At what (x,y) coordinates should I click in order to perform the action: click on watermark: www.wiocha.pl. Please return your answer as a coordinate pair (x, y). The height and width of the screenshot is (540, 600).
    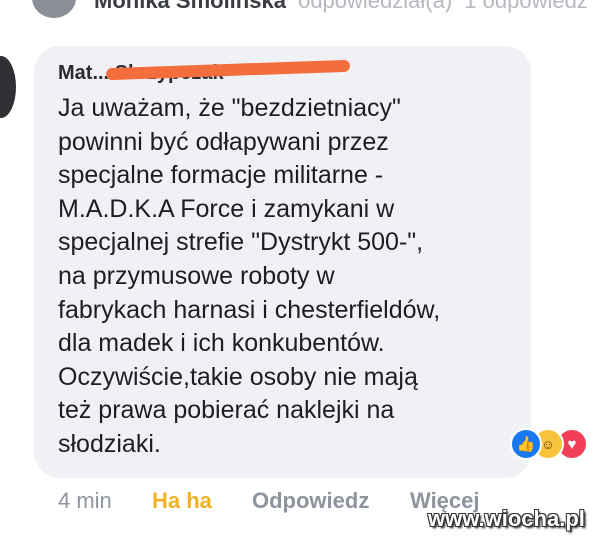
    Looking at the image, I should click on (506, 518).